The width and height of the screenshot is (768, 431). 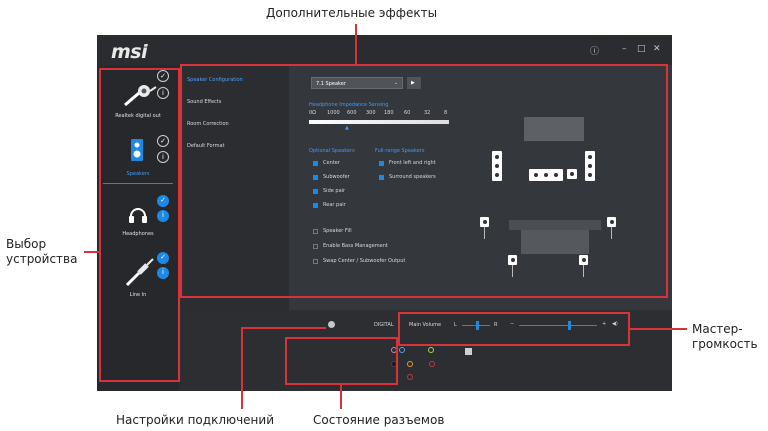 I want to click on device-select-highlight, so click(x=139, y=225).